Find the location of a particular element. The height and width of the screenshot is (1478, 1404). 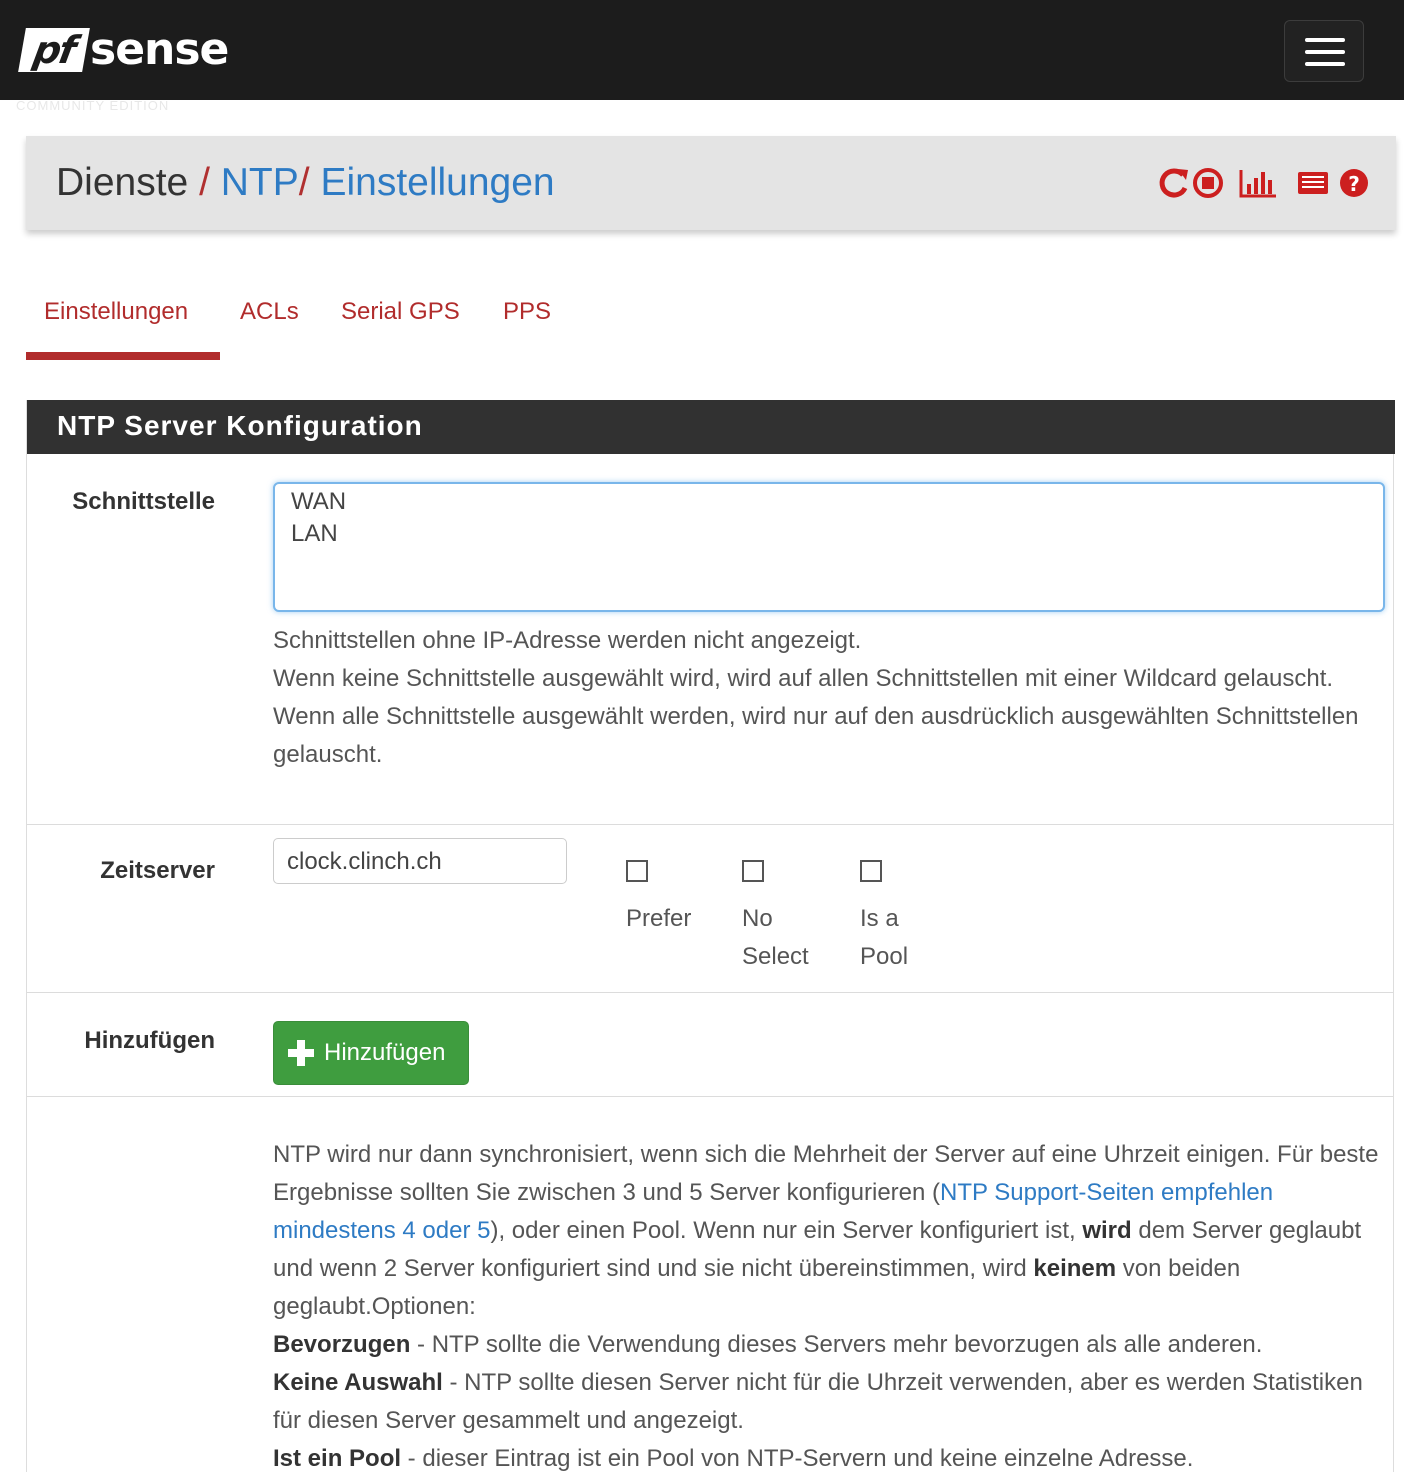

active-tab-indicator is located at coordinates (123, 356).